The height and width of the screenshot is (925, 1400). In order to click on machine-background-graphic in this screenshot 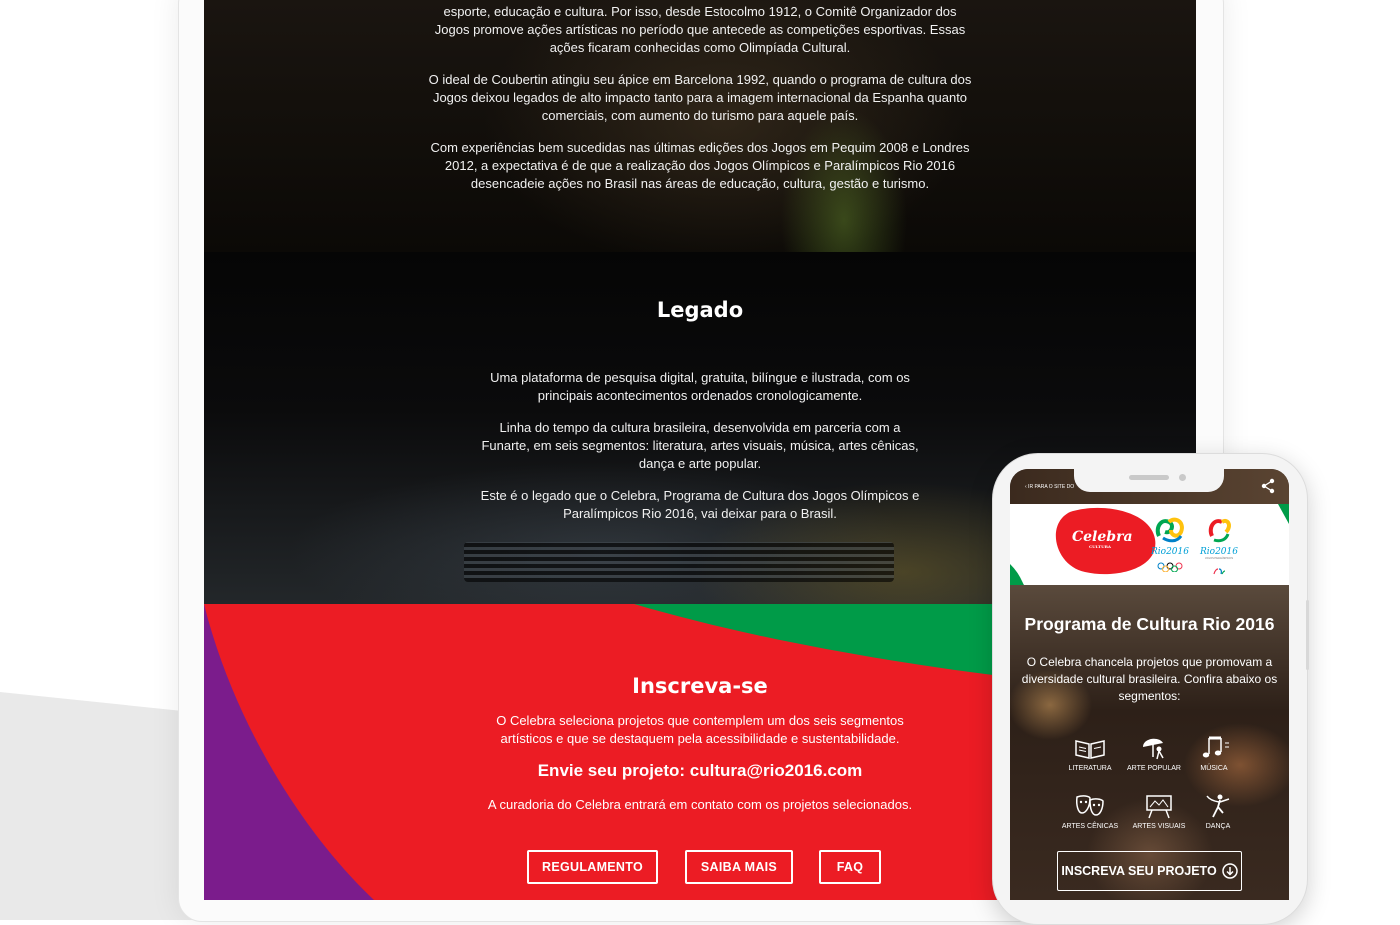, I will do `click(679, 562)`.